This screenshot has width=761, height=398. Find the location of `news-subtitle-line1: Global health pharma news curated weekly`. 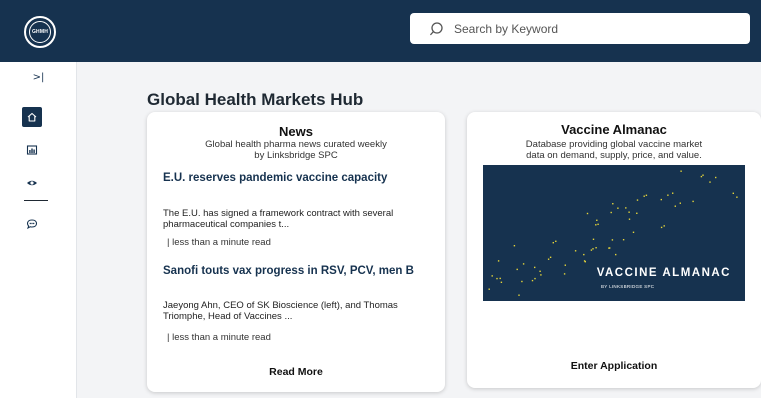

news-subtitle-line1: Global health pharma news curated weekly is located at coordinates (296, 144).